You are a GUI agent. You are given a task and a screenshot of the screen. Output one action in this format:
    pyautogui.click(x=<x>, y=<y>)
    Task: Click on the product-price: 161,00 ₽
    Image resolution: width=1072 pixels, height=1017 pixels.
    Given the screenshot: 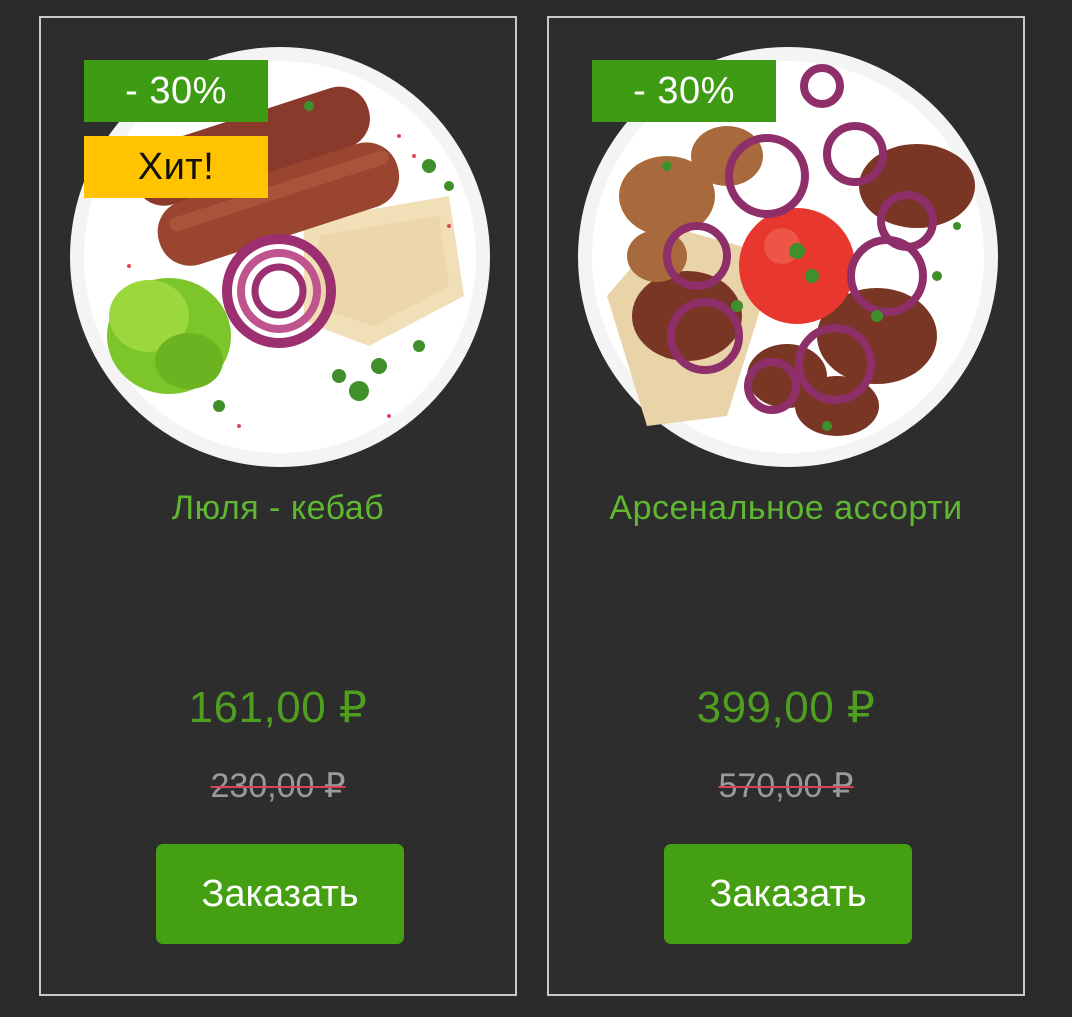 What is the action you would take?
    pyautogui.click(x=278, y=707)
    